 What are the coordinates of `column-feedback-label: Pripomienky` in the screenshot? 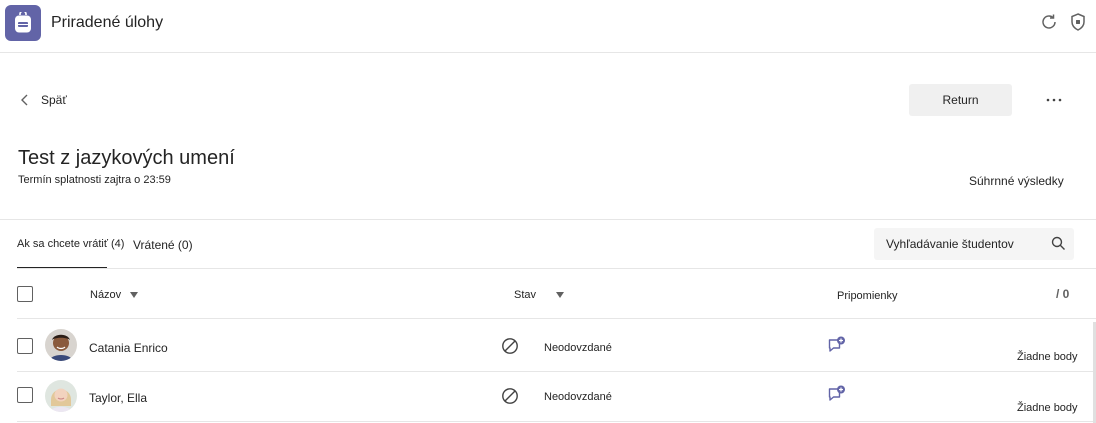 It's located at (867, 296).